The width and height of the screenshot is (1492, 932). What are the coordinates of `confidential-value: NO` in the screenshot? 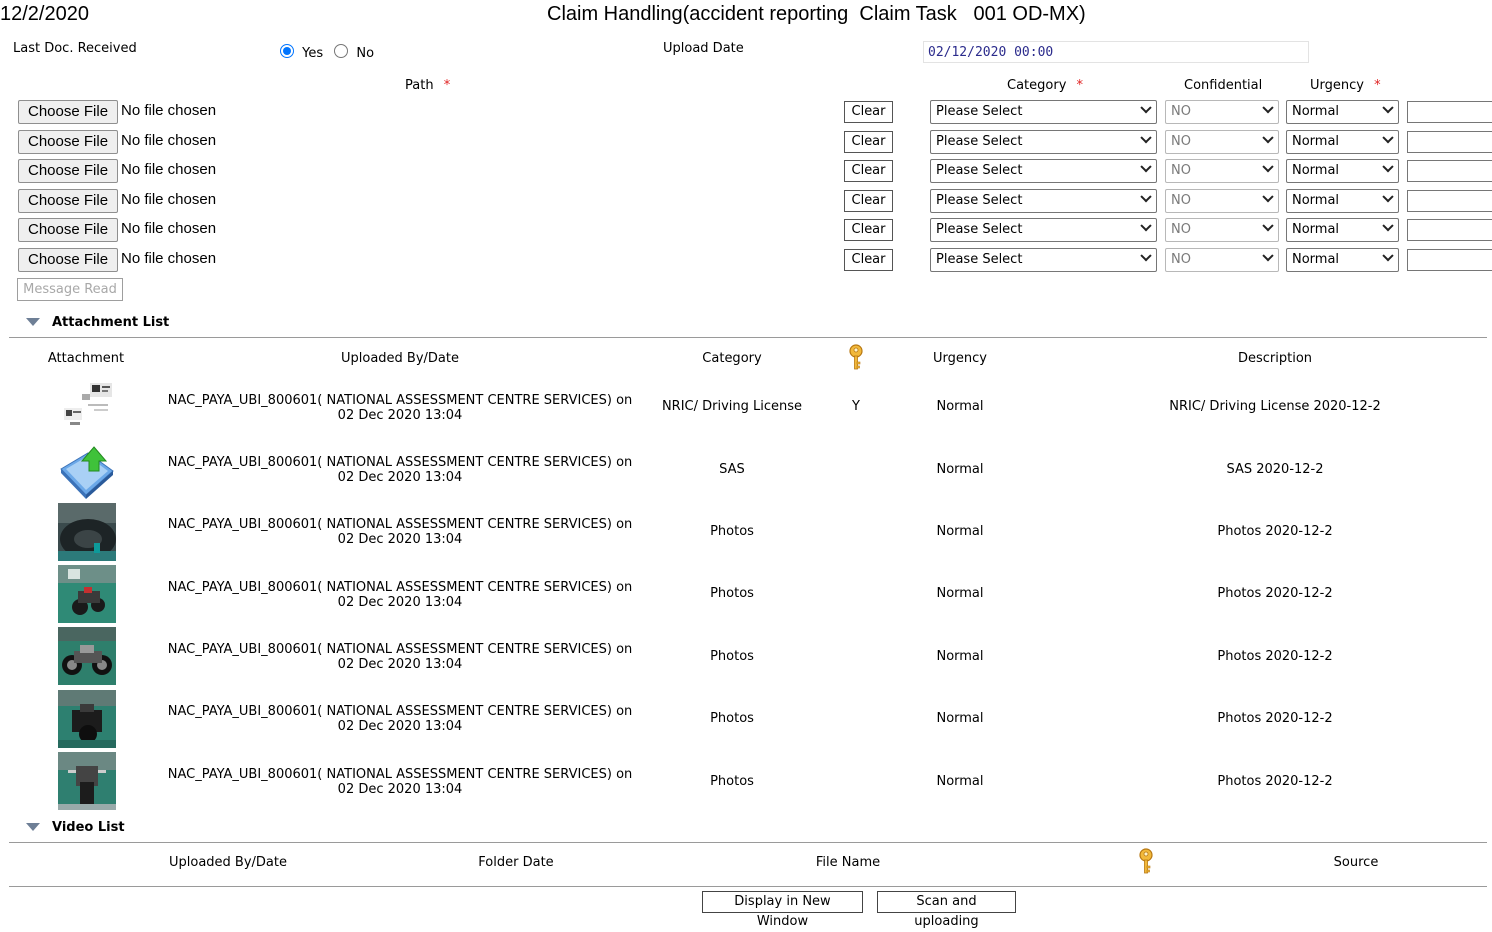 It's located at (1181, 259).